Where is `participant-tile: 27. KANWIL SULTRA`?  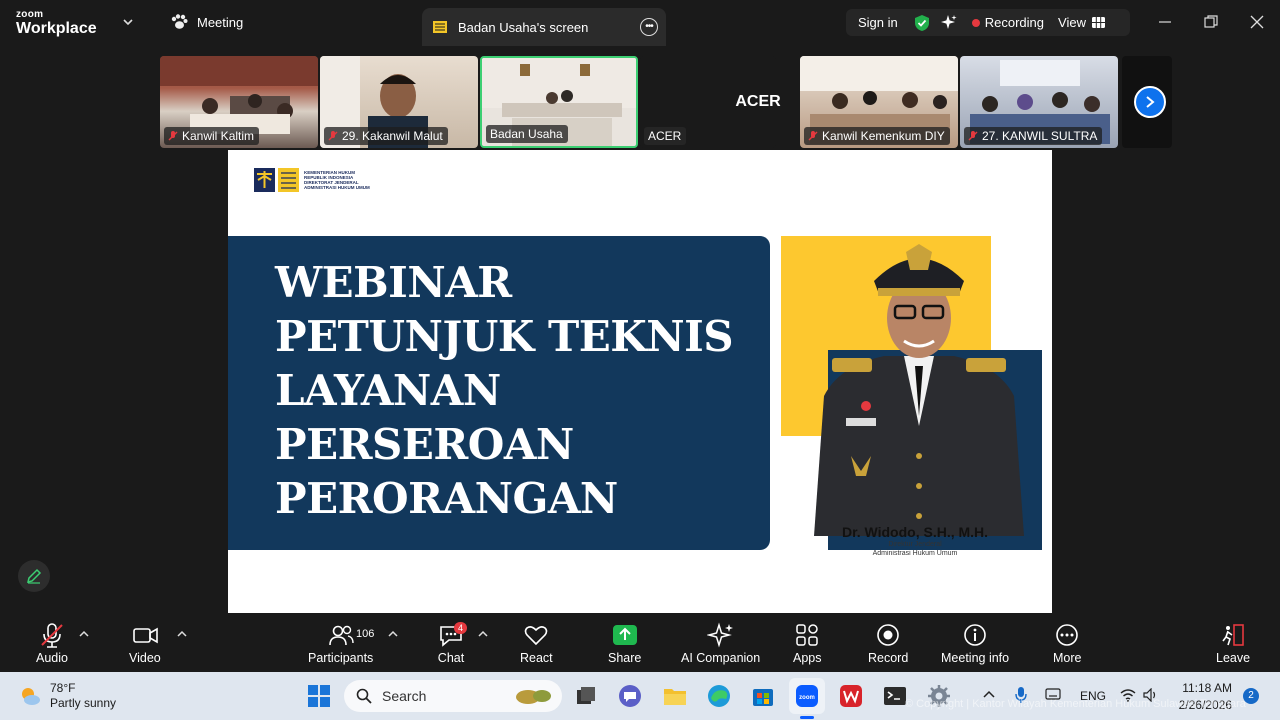 participant-tile: 27. KANWIL SULTRA is located at coordinates (1039, 102).